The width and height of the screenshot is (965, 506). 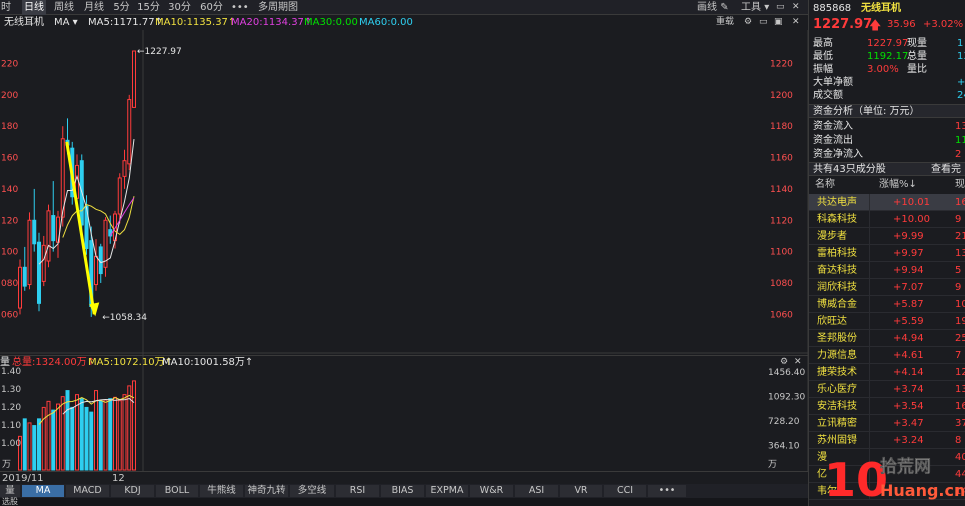 I want to click on col-header-pct: 涨幅%↓, so click(x=898, y=185).